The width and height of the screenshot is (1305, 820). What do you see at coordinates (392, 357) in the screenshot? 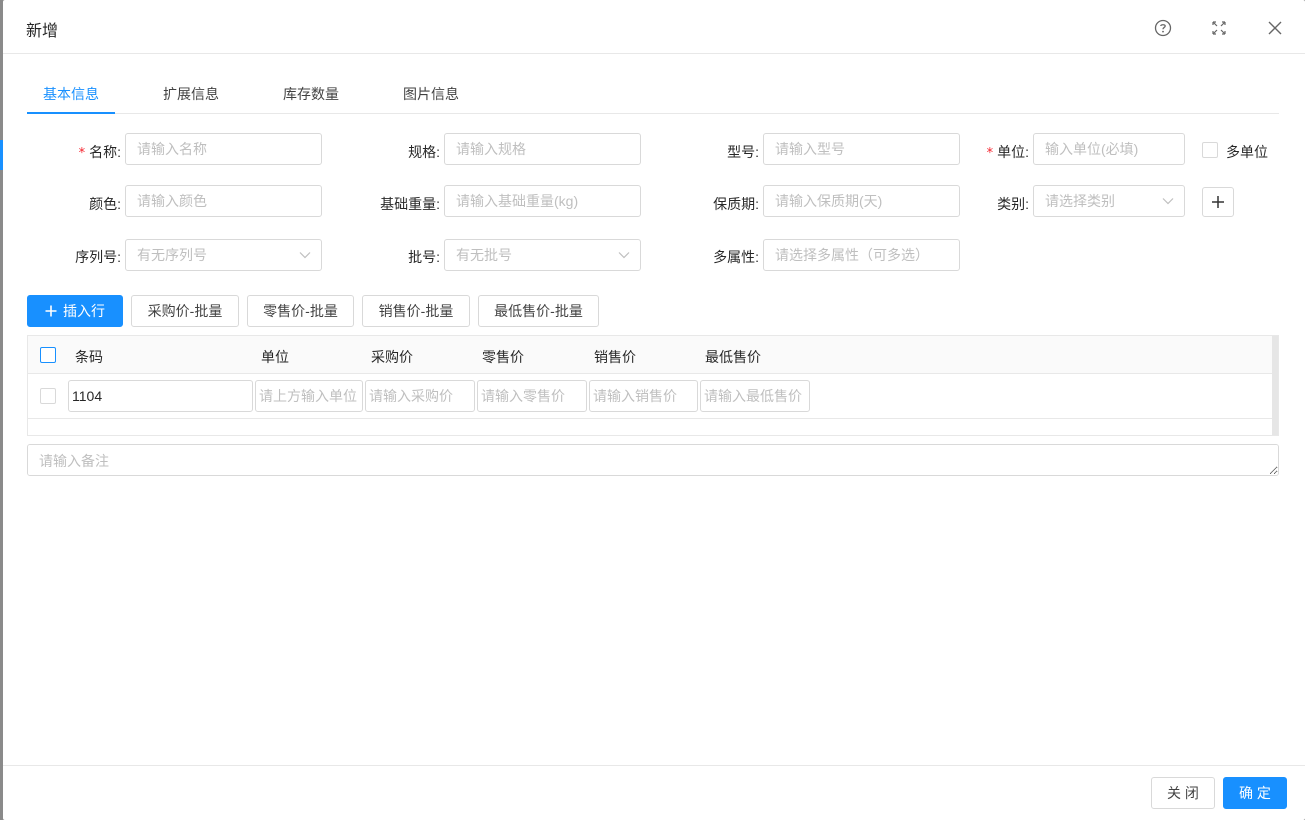
I see `column-header-purchase-price: 采购价` at bounding box center [392, 357].